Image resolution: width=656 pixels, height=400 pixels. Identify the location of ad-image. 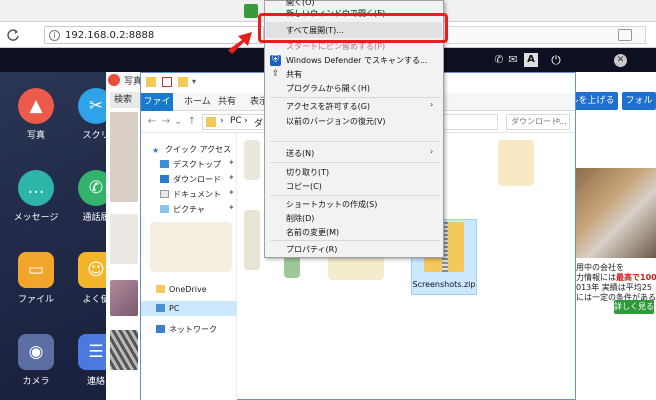
(615, 213).